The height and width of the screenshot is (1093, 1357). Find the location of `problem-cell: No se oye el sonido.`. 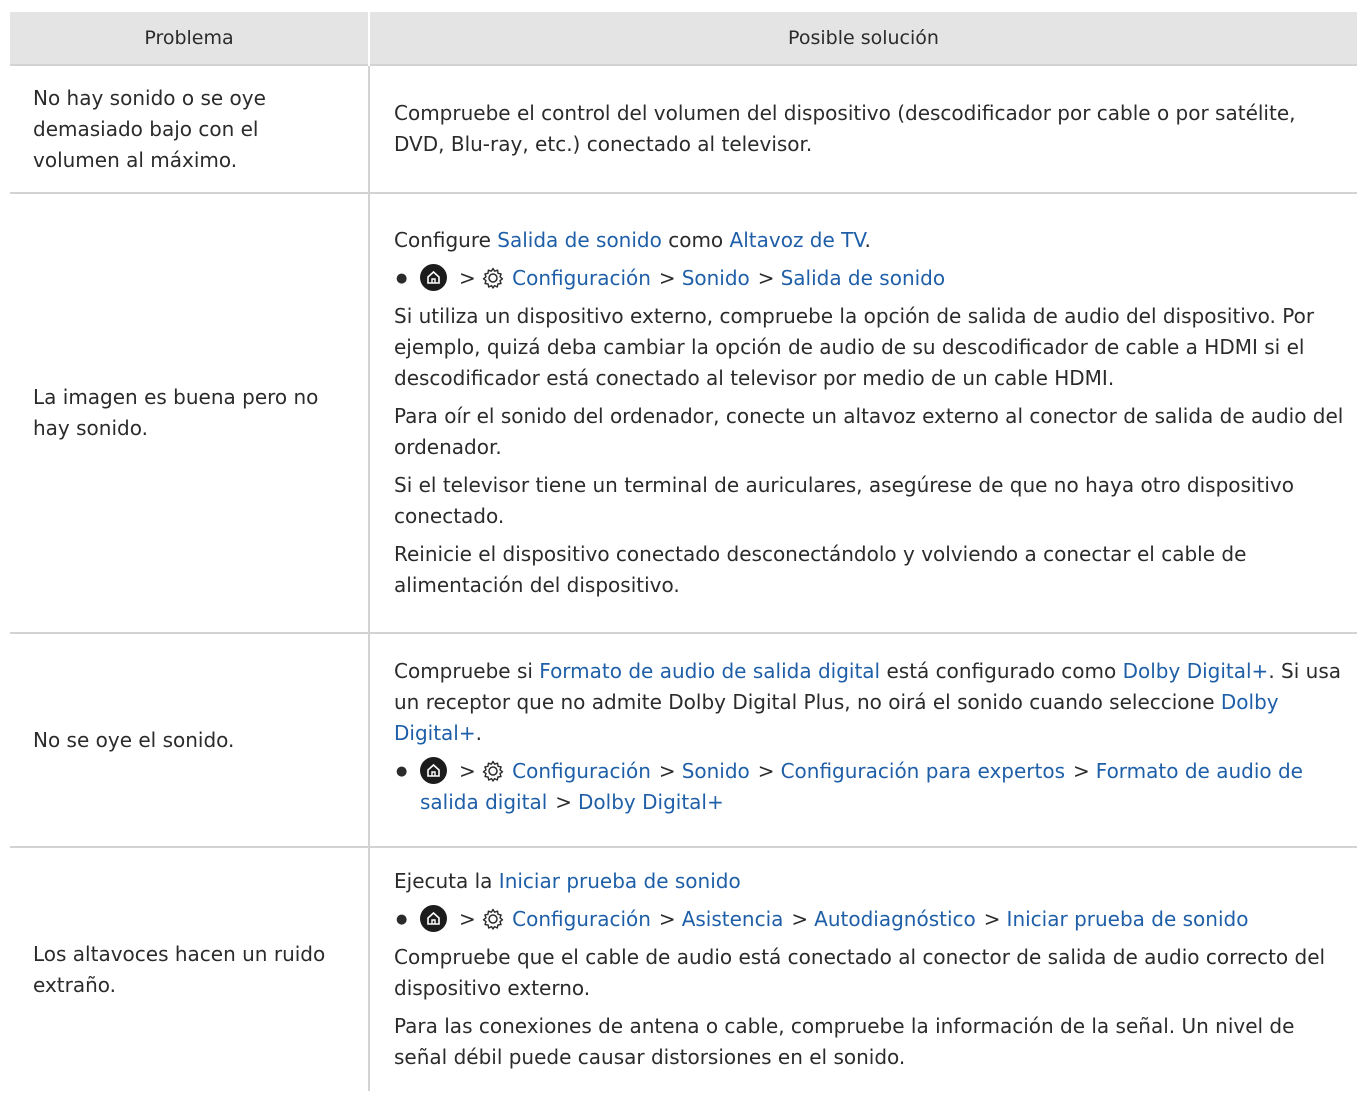

problem-cell: No se oye el sonido. is located at coordinates (190, 739).